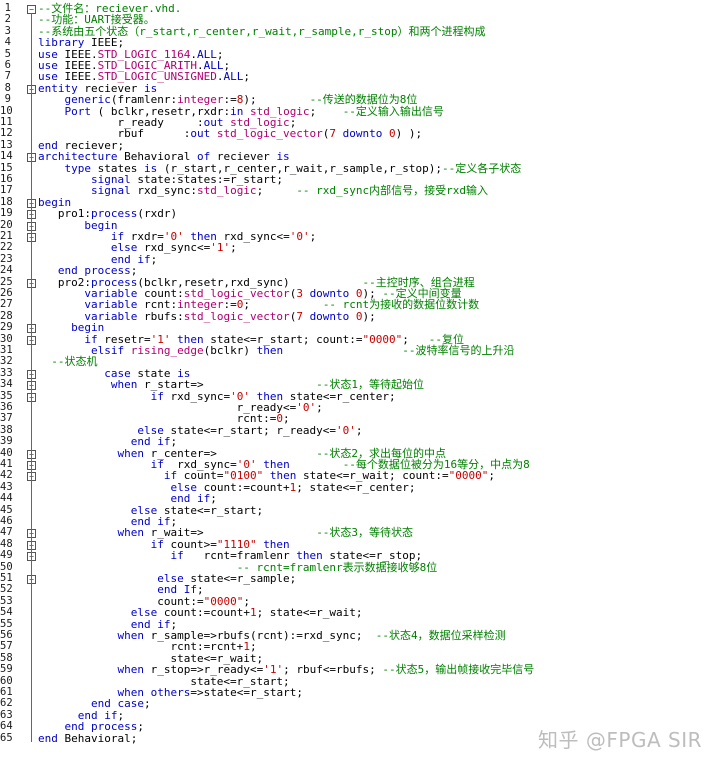 Image resolution: width=720 pixels, height=765 pixels. What do you see at coordinates (270, 350) in the screenshot?
I see `code-token: then` at bounding box center [270, 350].